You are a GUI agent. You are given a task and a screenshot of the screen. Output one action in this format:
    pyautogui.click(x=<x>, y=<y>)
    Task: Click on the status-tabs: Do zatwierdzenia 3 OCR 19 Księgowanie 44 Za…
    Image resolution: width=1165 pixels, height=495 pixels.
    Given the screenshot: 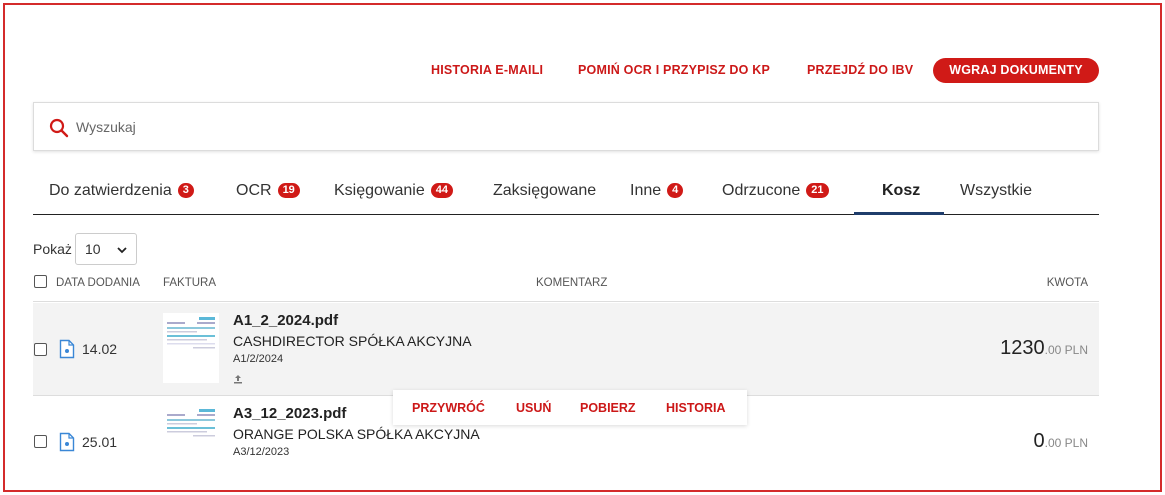 What is the action you would take?
    pyautogui.click(x=566, y=194)
    